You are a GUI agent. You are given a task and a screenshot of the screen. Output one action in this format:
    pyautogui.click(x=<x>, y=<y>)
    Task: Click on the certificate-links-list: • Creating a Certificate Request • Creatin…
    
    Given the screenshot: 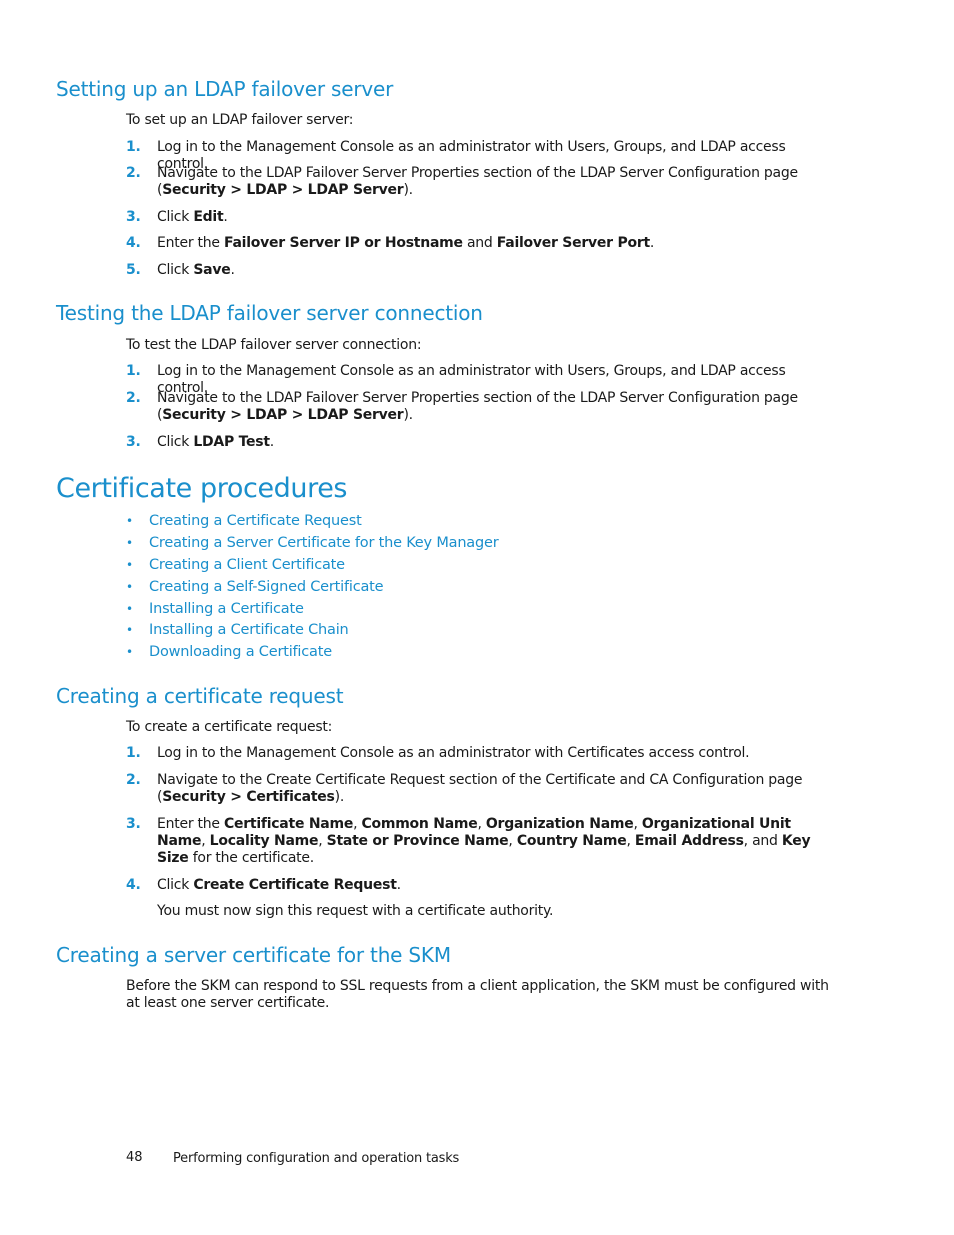 What is the action you would take?
    pyautogui.click(x=312, y=588)
    